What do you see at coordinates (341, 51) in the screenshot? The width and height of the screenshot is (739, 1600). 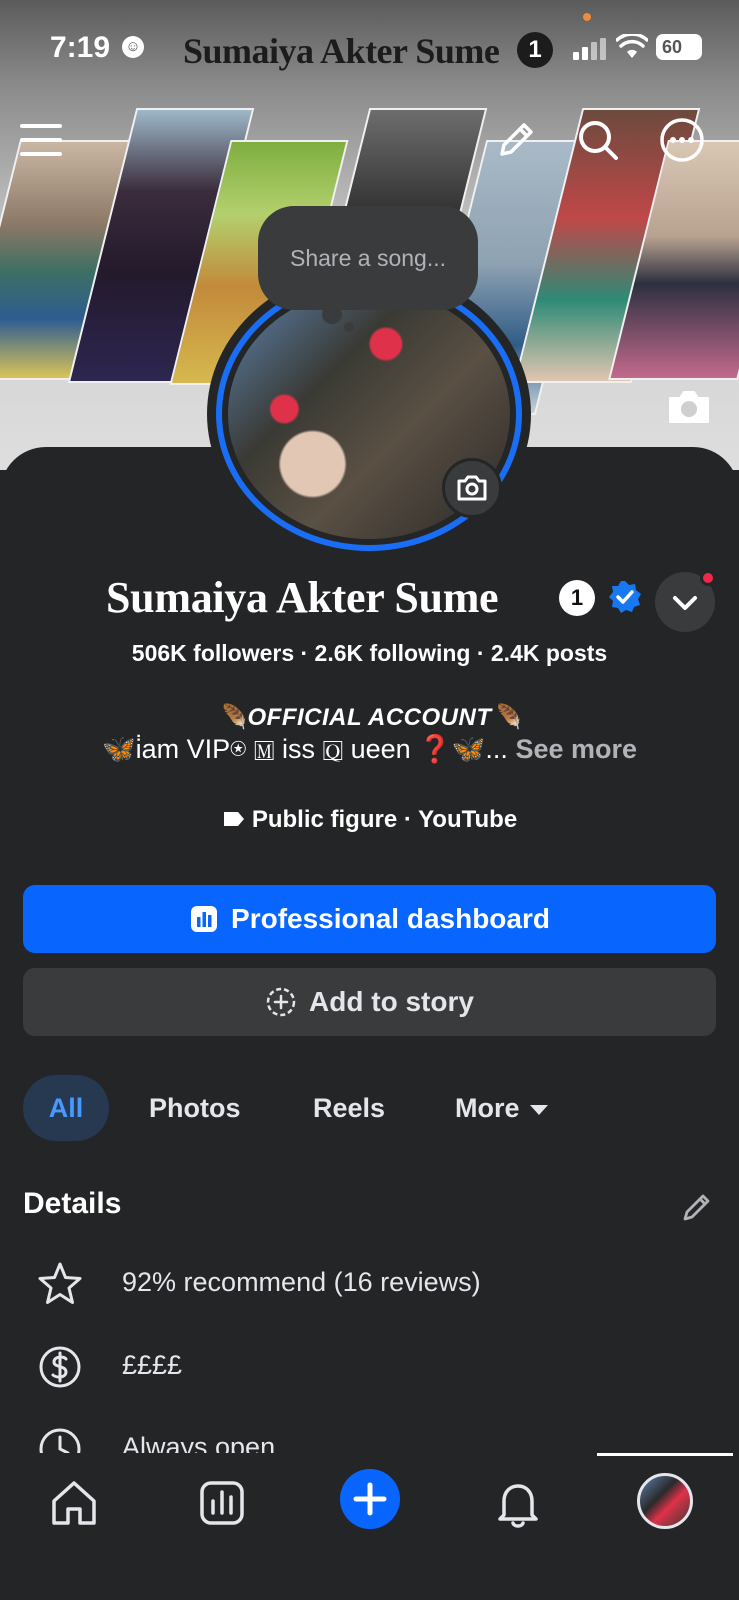 I see `status-title: Sumaiya Akter Sume` at bounding box center [341, 51].